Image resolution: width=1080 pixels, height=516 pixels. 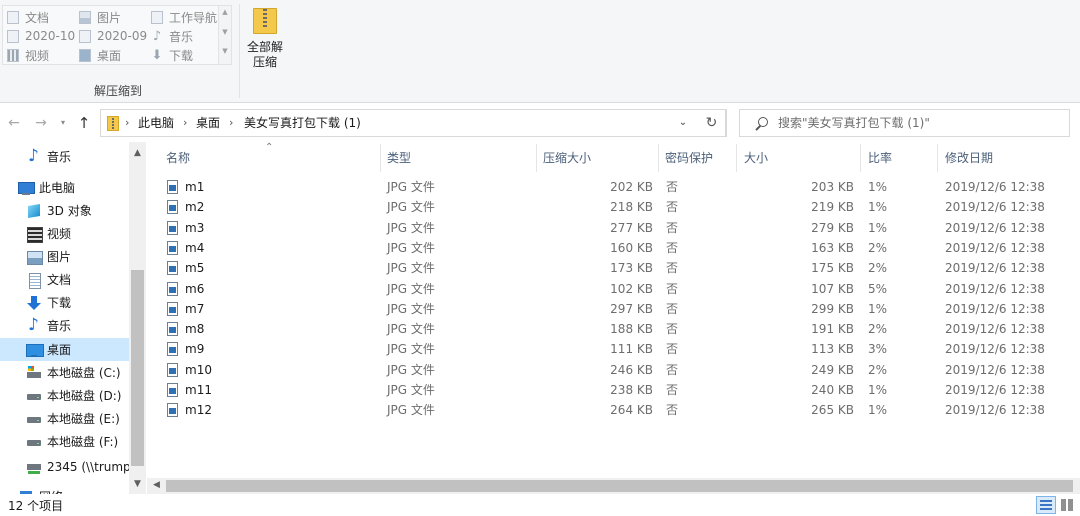 What do you see at coordinates (63, 123) in the screenshot?
I see `recent-locations-chevron-icon: ▾` at bounding box center [63, 123].